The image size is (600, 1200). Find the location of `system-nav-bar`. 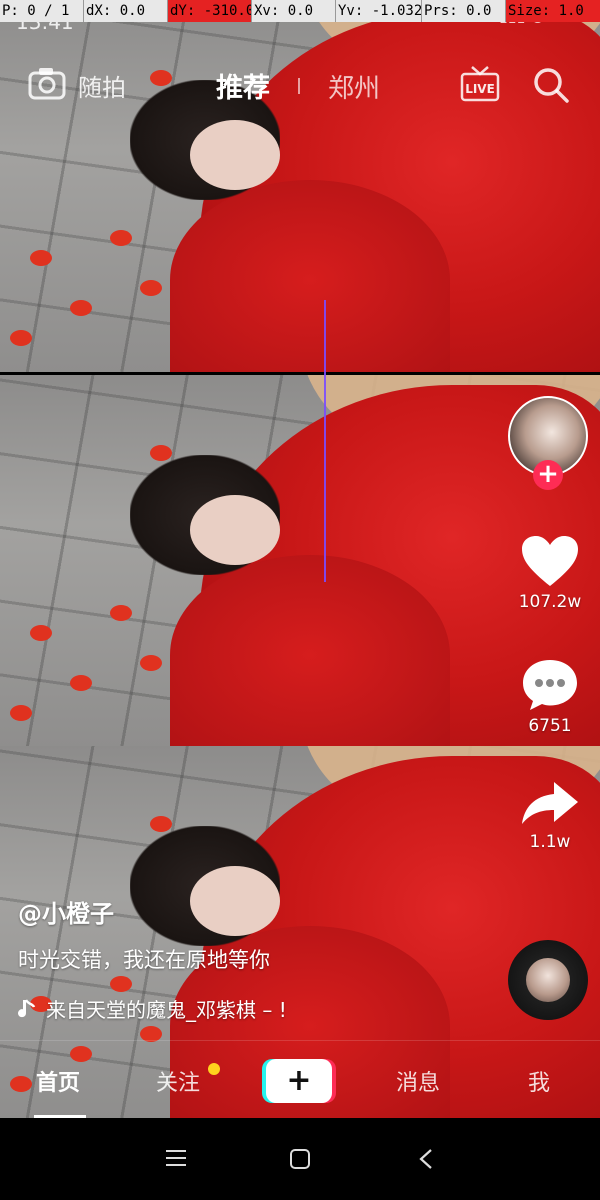

system-nav-bar is located at coordinates (300, 1159).